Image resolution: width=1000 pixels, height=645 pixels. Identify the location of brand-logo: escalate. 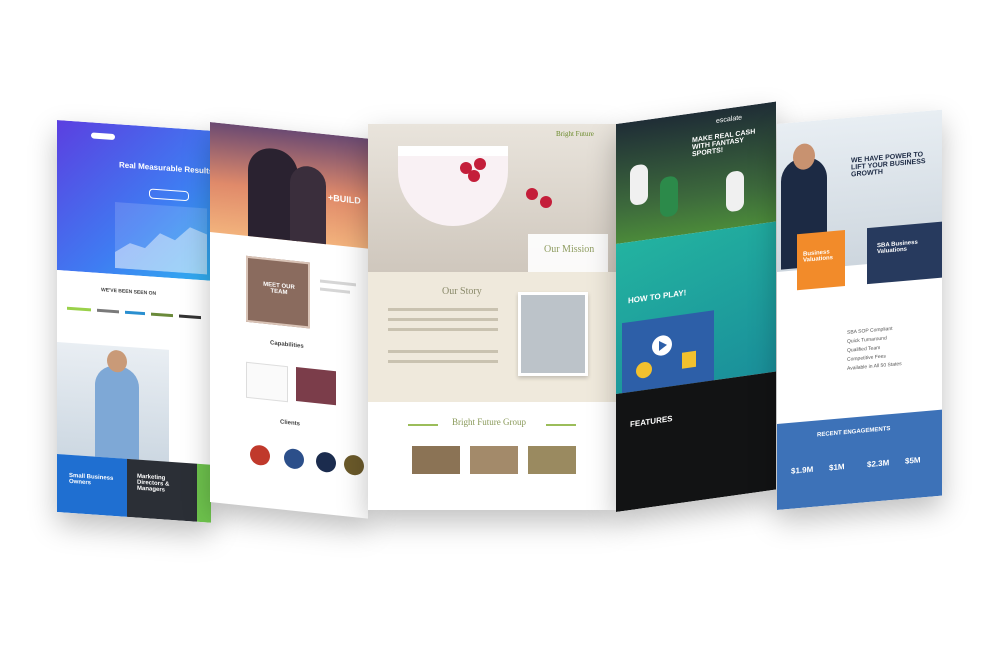
(729, 119).